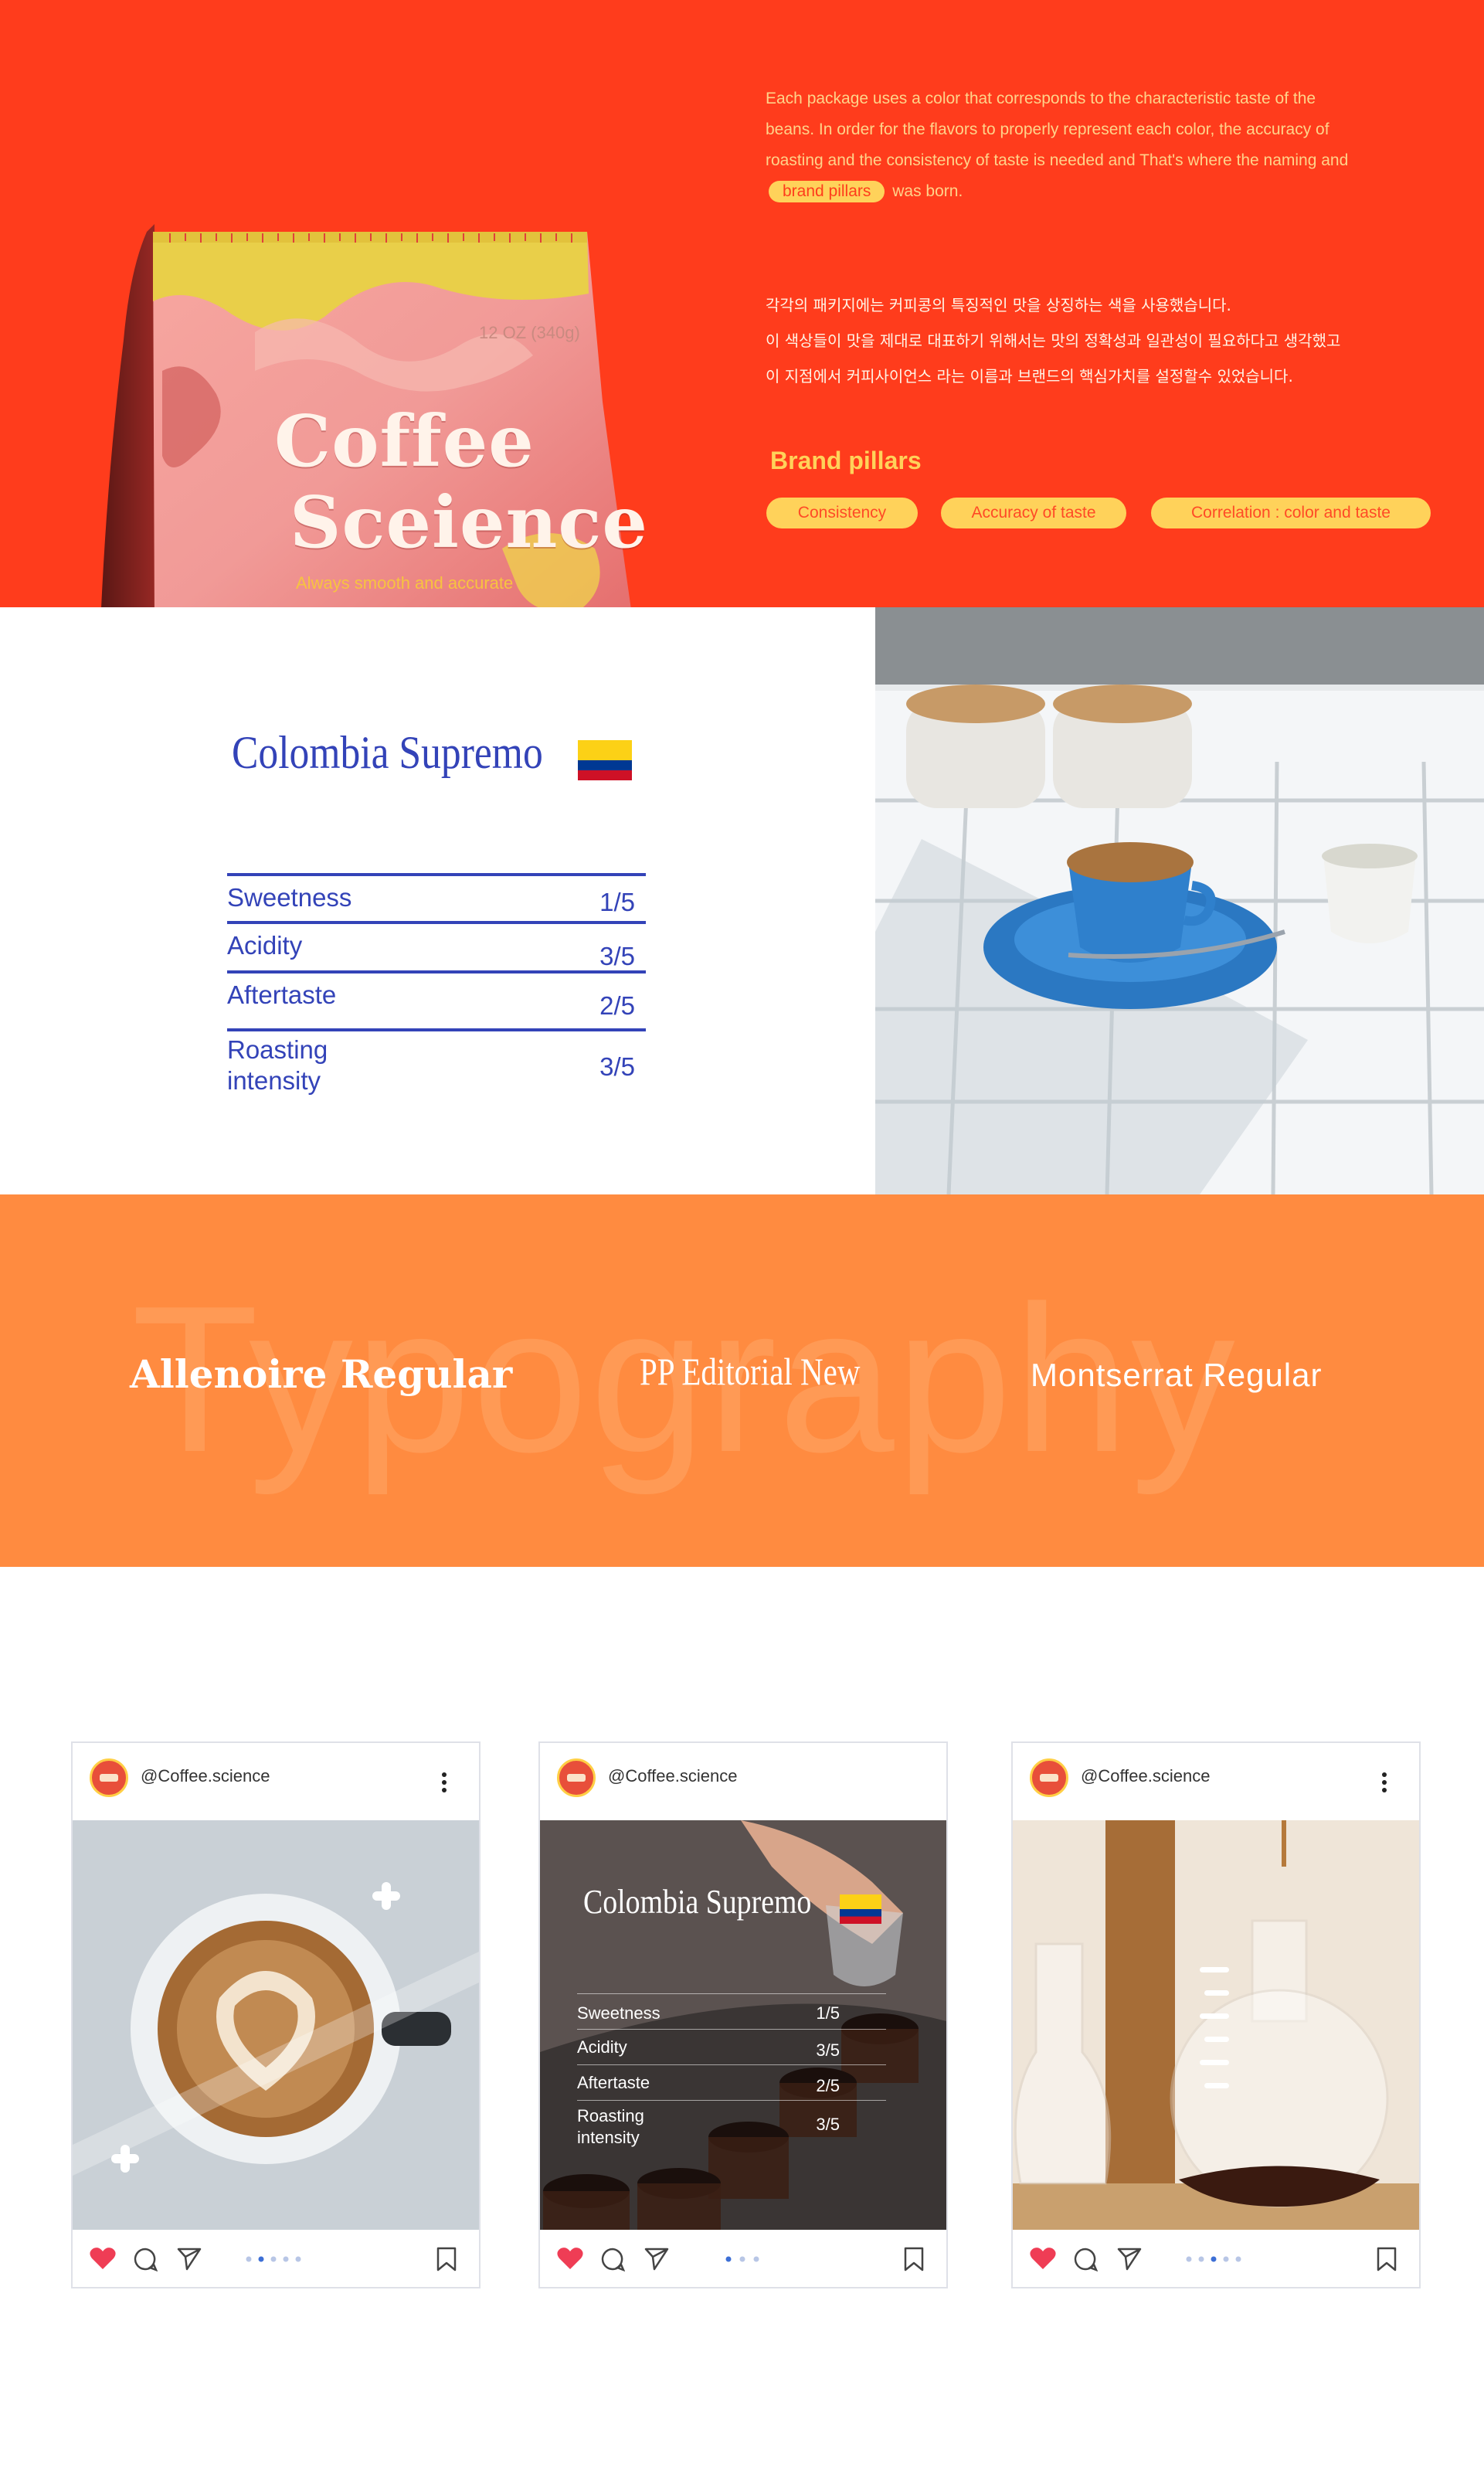 Image resolution: width=1484 pixels, height=2477 pixels. Describe the element at coordinates (436, 995) in the screenshot. I see `tasting-row-aftertaste: Aftertaste 2/5` at that location.